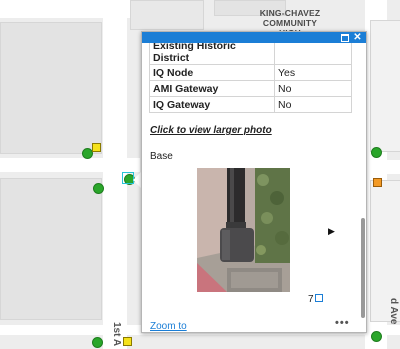  What do you see at coordinates (70, 165) in the screenshot?
I see `road-horizontal-mid` at bounding box center [70, 165].